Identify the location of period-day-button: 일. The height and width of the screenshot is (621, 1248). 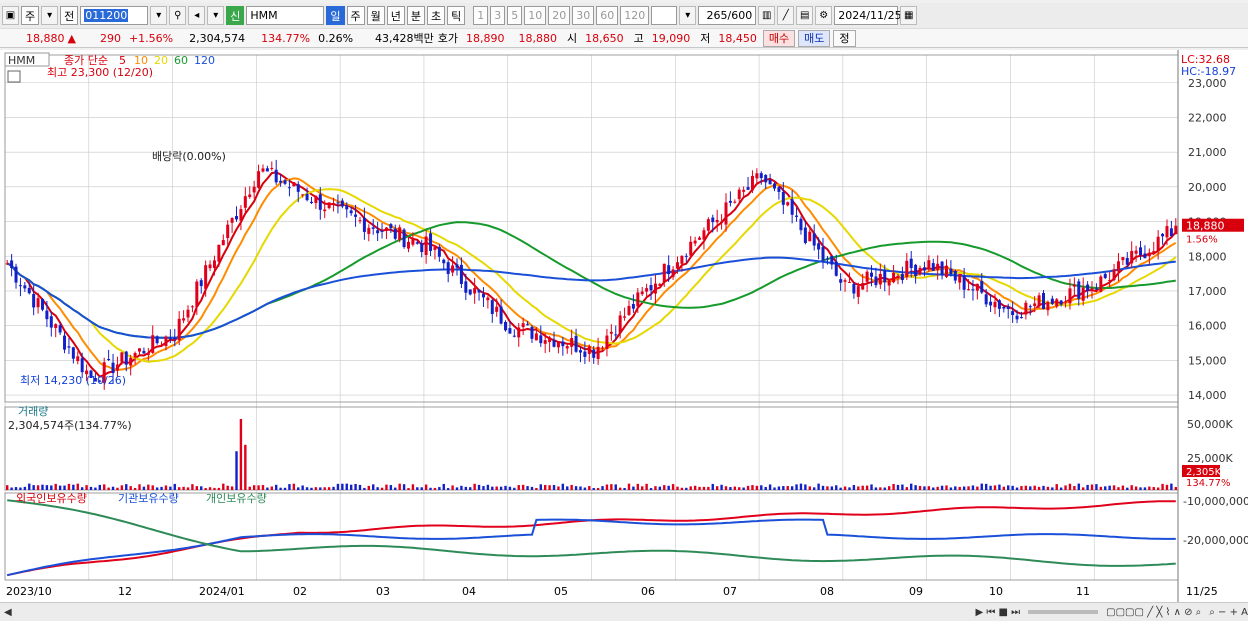
(335, 15).